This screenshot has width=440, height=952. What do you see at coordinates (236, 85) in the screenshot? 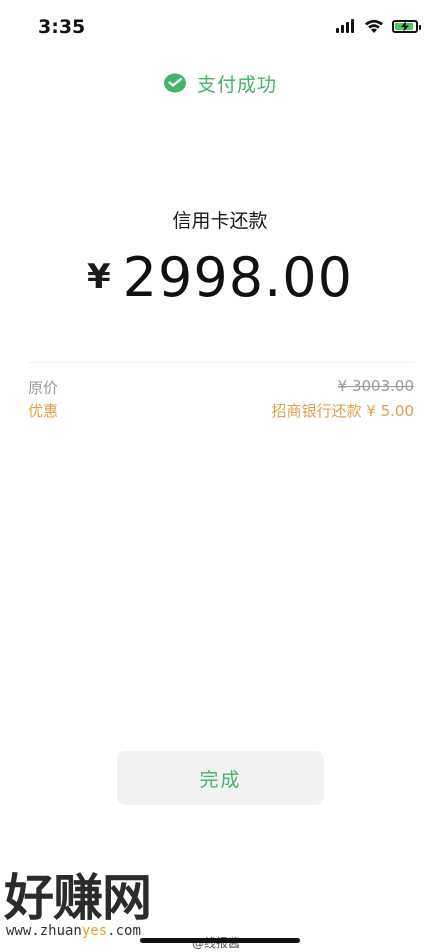
I see `success-text: 支付成功` at bounding box center [236, 85].